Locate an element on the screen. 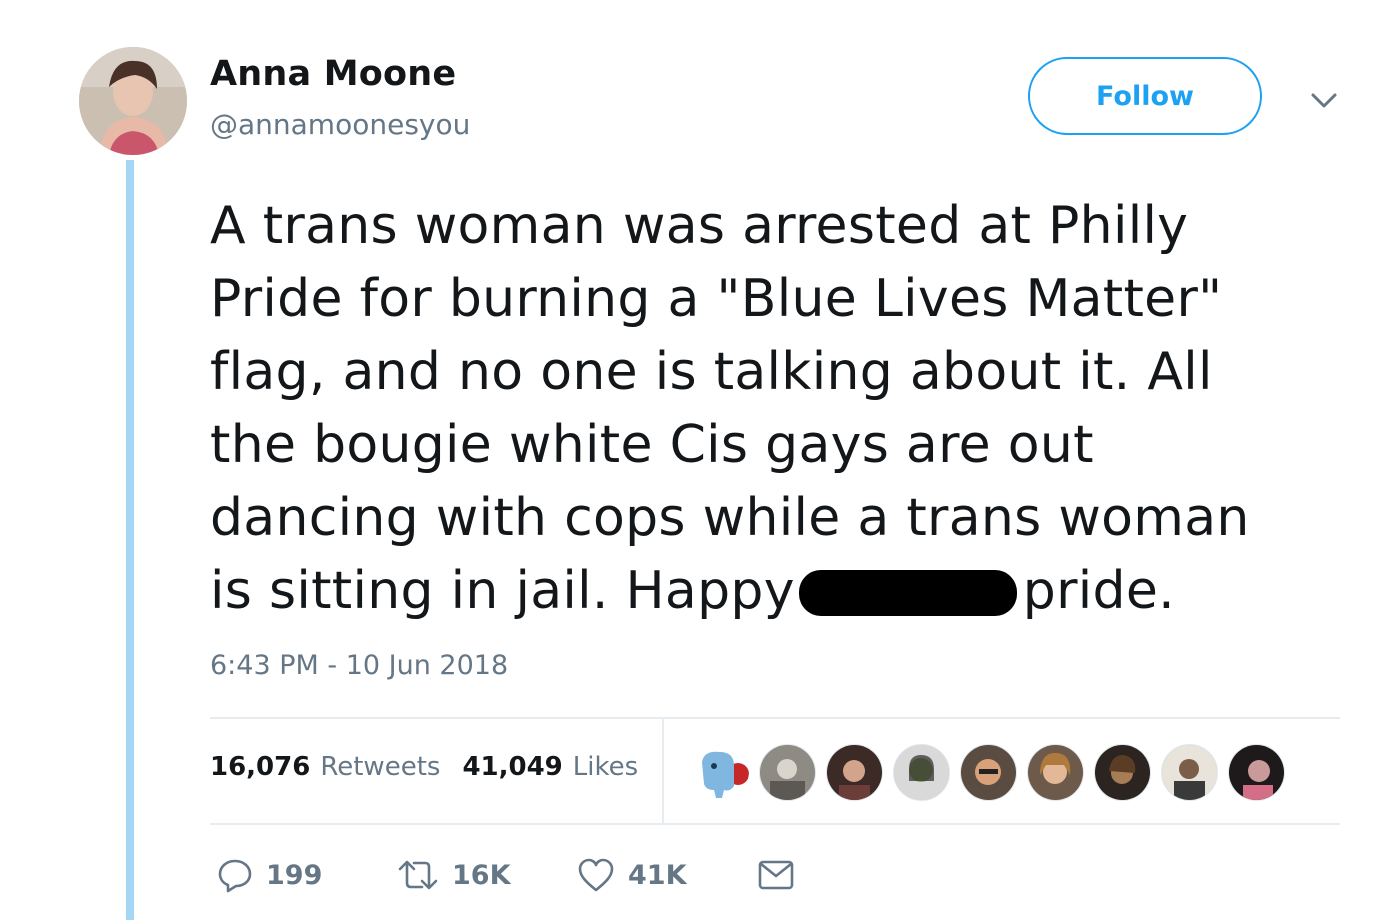 This screenshot has width=1400, height=920. user-avatar is located at coordinates (133, 101).